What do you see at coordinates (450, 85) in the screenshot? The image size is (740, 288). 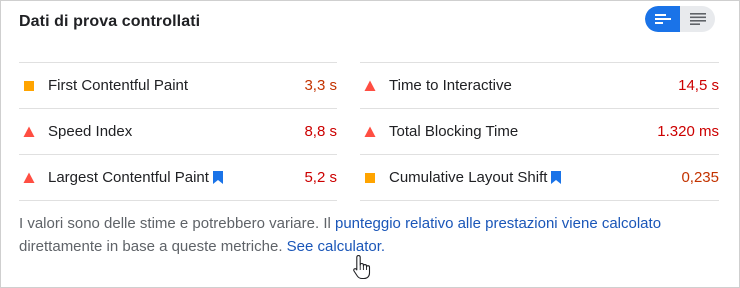 I see `metric-label: Time to Interactive` at bounding box center [450, 85].